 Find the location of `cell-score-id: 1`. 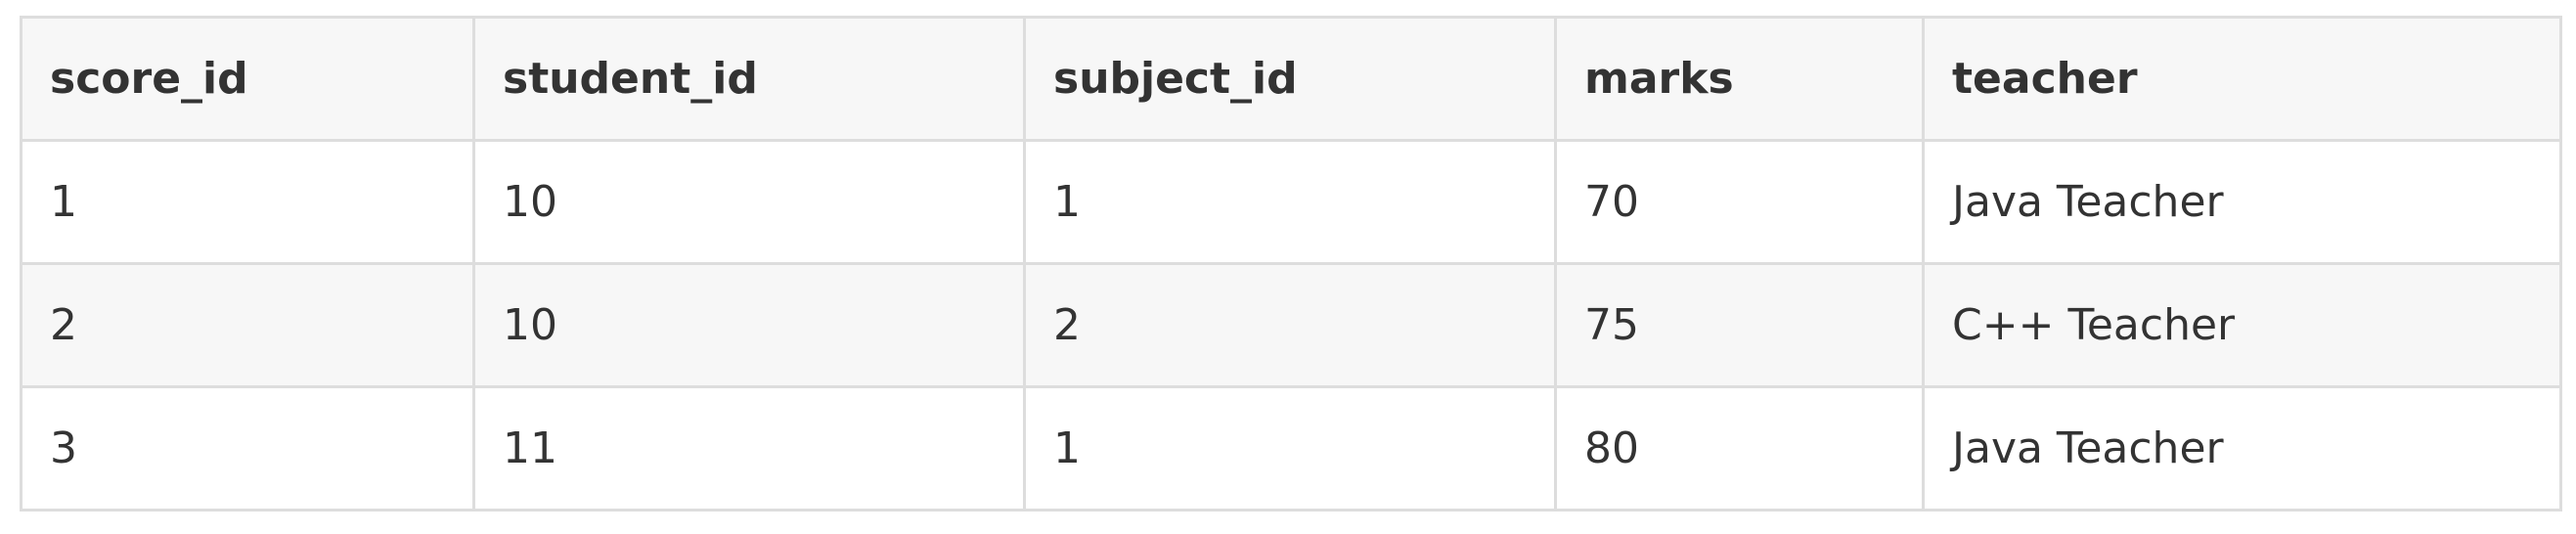

cell-score-id: 1 is located at coordinates (247, 202).